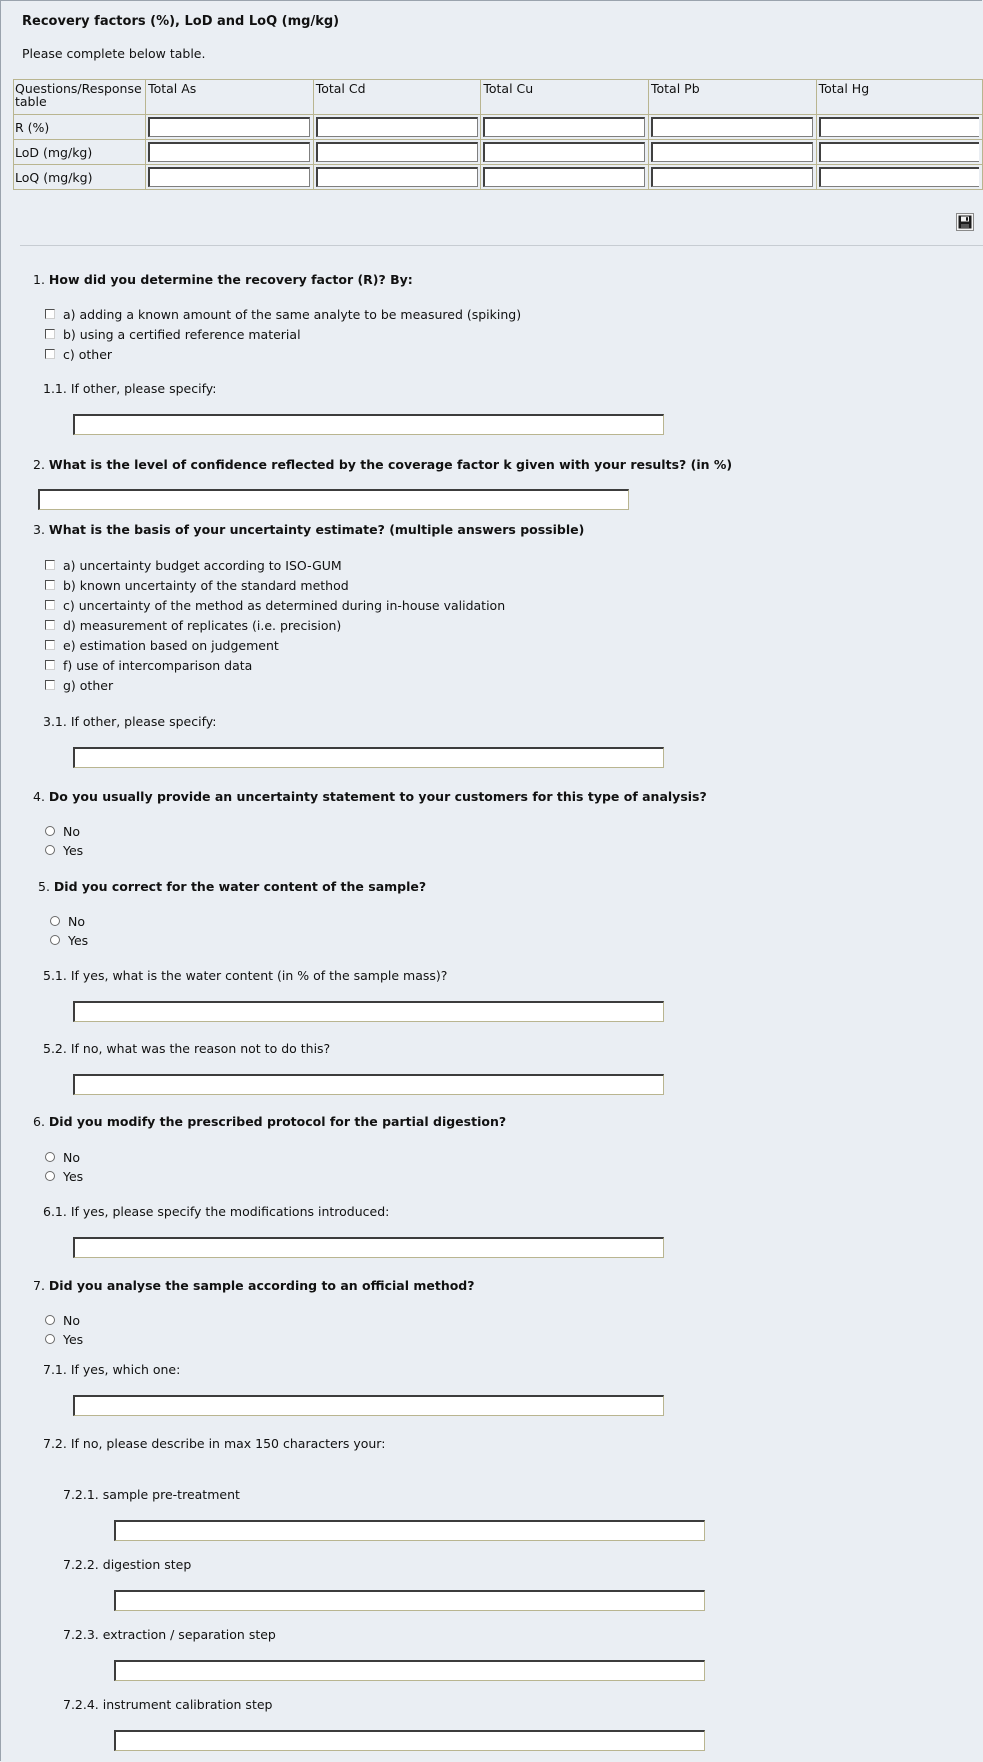 The width and height of the screenshot is (983, 1762). Describe the element at coordinates (732, 97) in the screenshot. I see `column-header: Total Pb` at that location.